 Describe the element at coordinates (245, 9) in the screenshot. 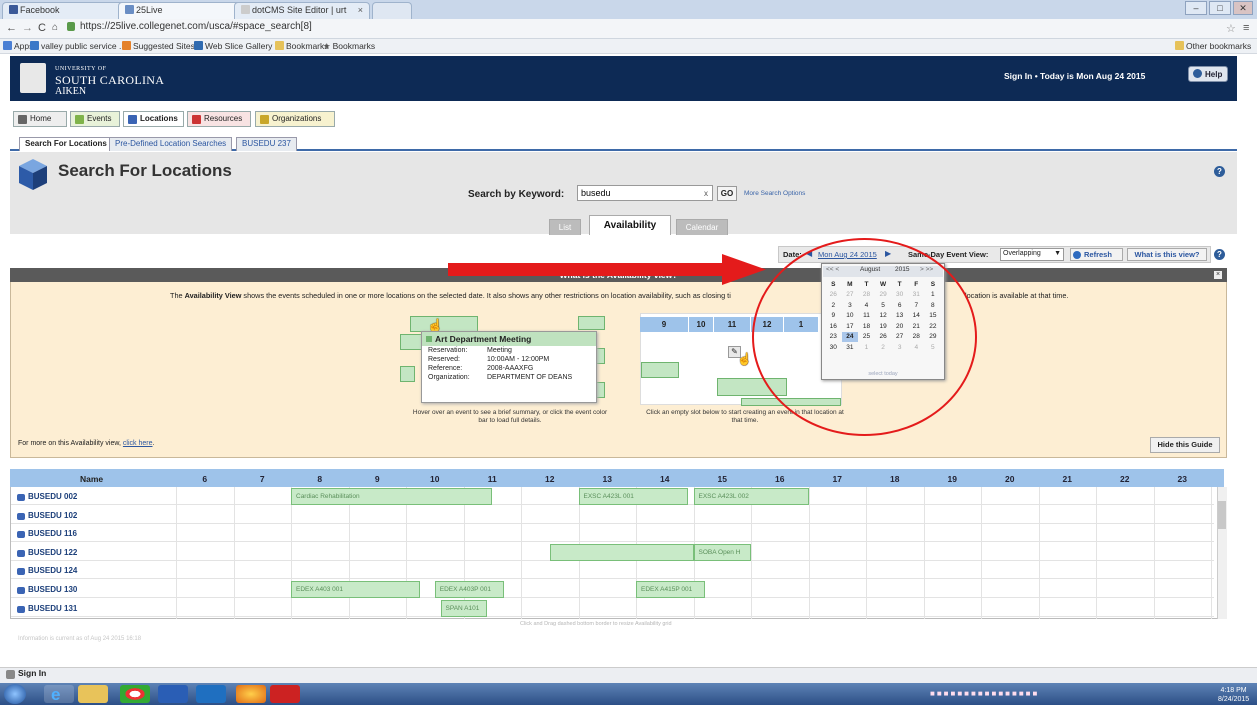

I see `page-icon` at that location.